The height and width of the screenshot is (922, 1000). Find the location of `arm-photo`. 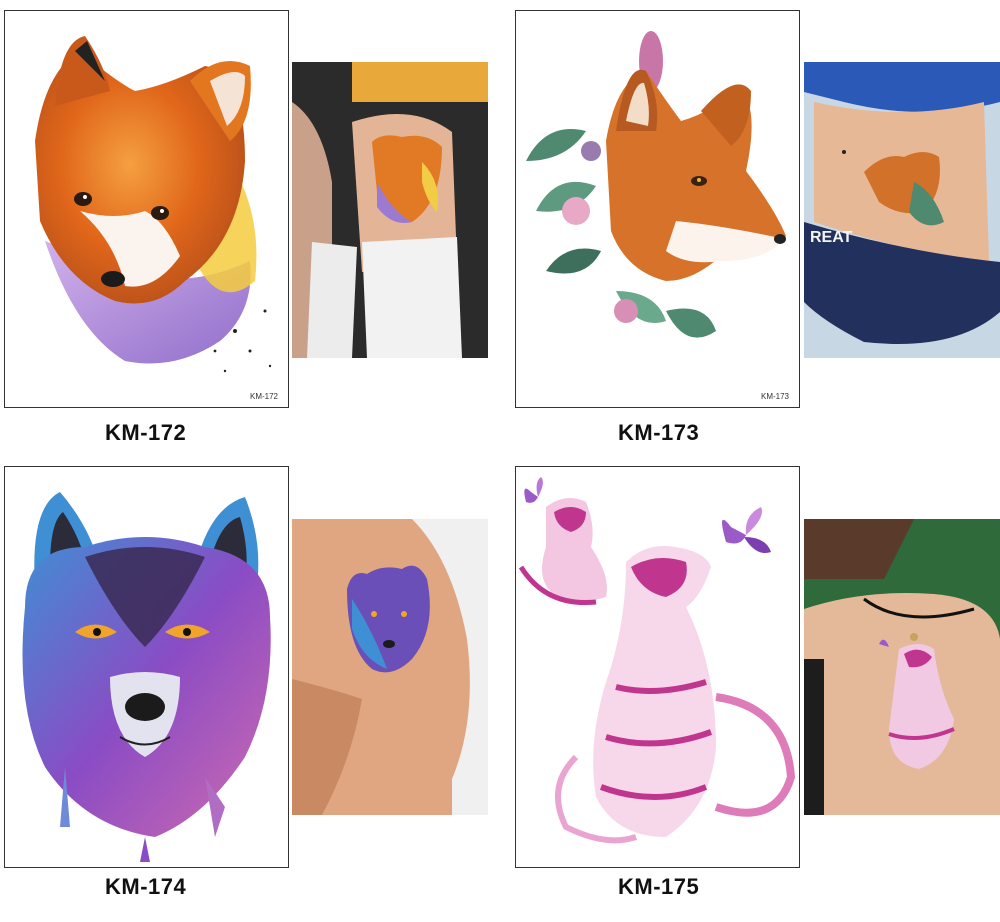

arm-photo is located at coordinates (390, 667).